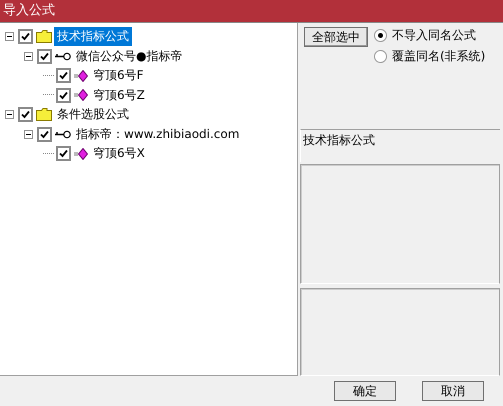  What do you see at coordinates (434, 35) in the screenshot?
I see `radio-label: 不导入同名公式` at bounding box center [434, 35].